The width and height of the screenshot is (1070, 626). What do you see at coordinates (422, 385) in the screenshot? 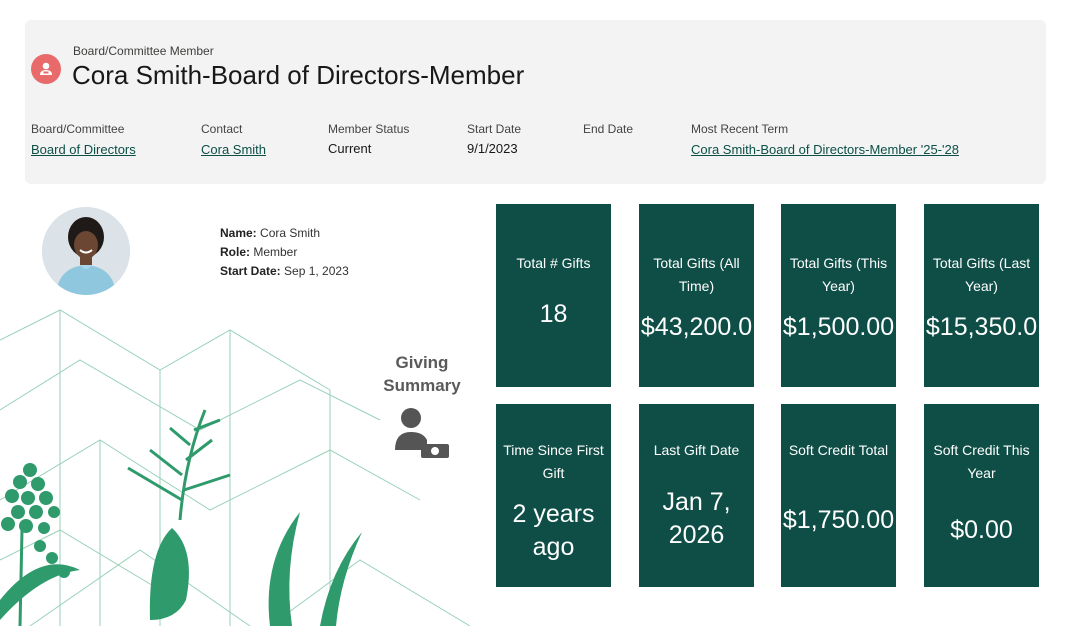
I see `giving-title-line2: Summary` at bounding box center [422, 385].